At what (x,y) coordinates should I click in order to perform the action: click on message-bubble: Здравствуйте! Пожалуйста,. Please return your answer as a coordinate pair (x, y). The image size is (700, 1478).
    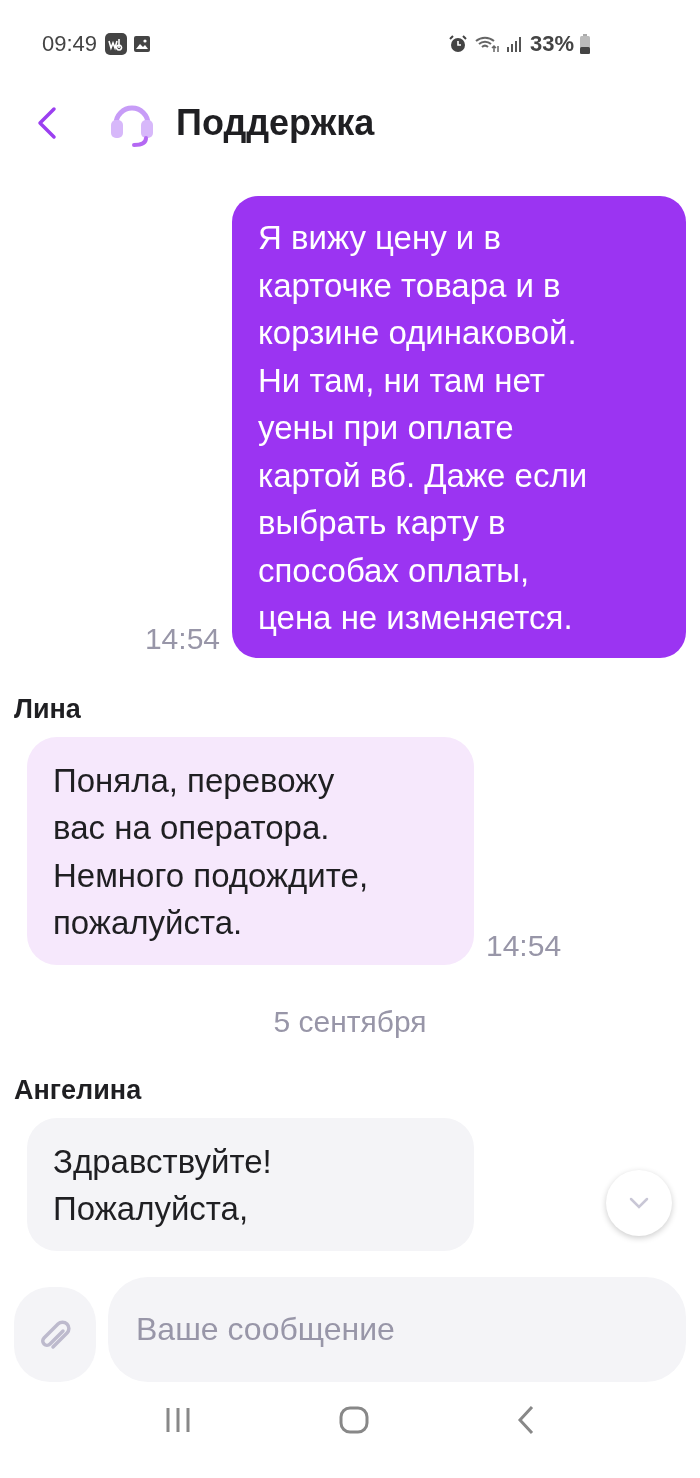
    Looking at the image, I should click on (250, 1184).